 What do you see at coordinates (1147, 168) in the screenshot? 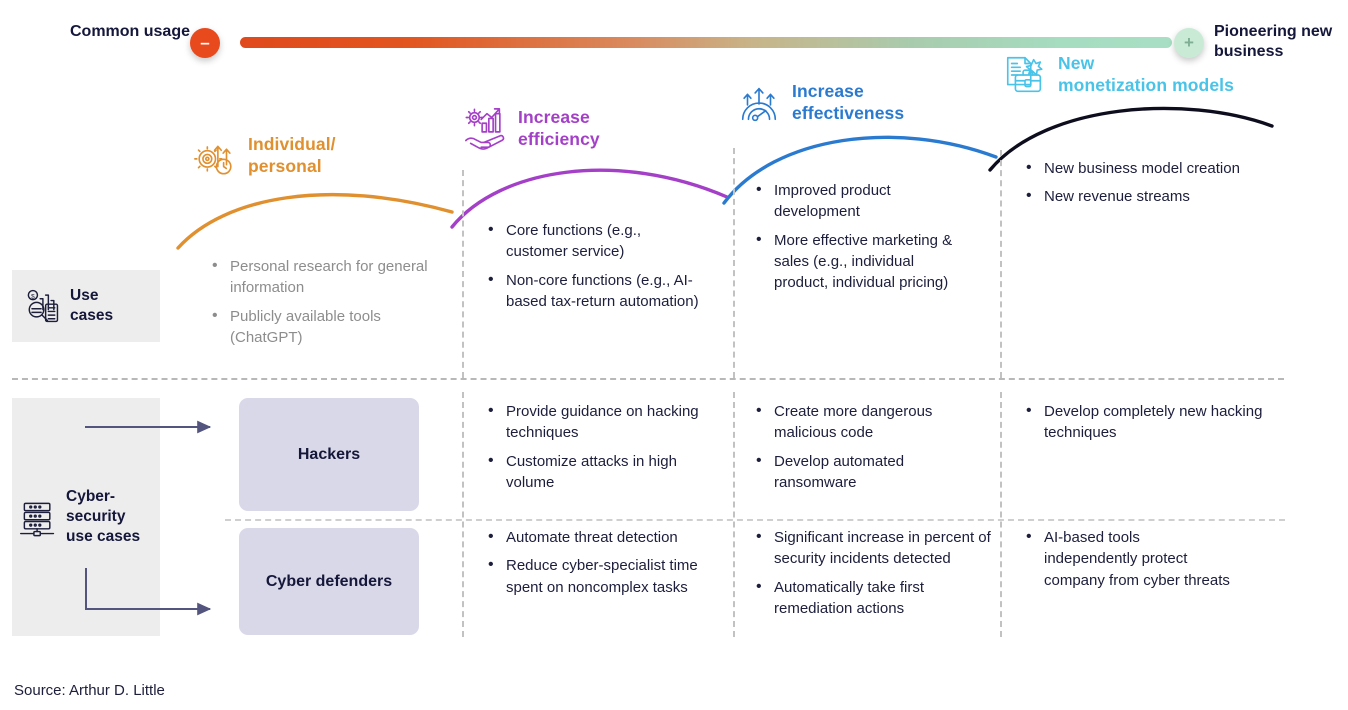
I see `list-item: New business model creation` at bounding box center [1147, 168].